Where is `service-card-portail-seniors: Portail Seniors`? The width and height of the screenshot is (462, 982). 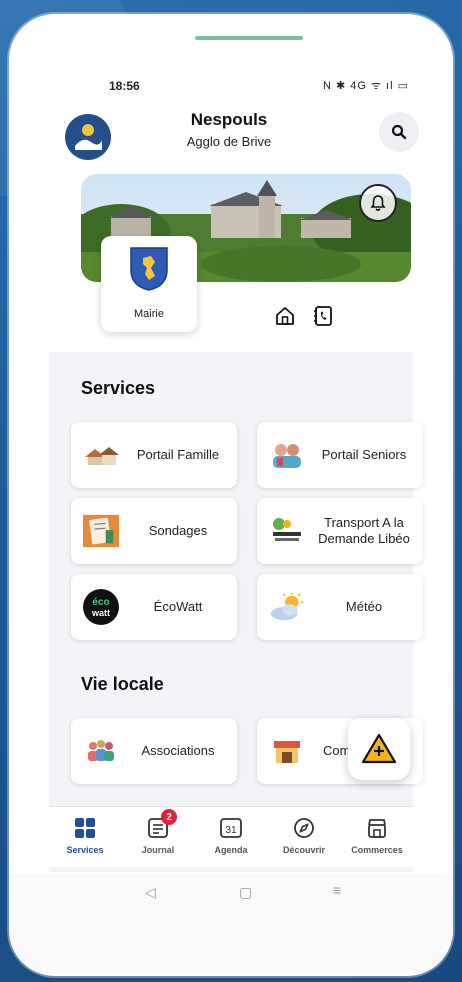 service-card-portail-seniors: Portail Seniors is located at coordinates (340, 455).